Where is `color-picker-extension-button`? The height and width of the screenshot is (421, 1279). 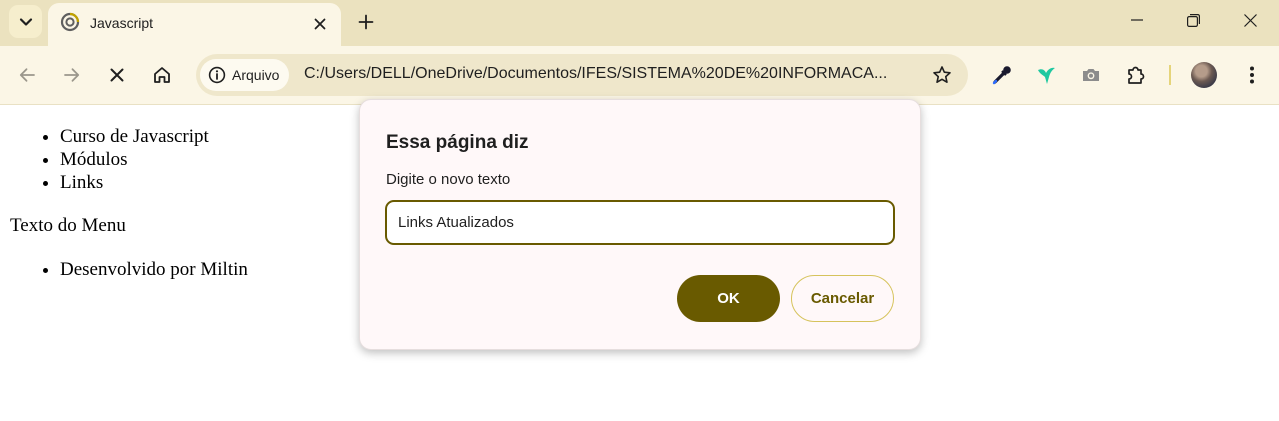
color-picker-extension-button is located at coordinates (1002, 75).